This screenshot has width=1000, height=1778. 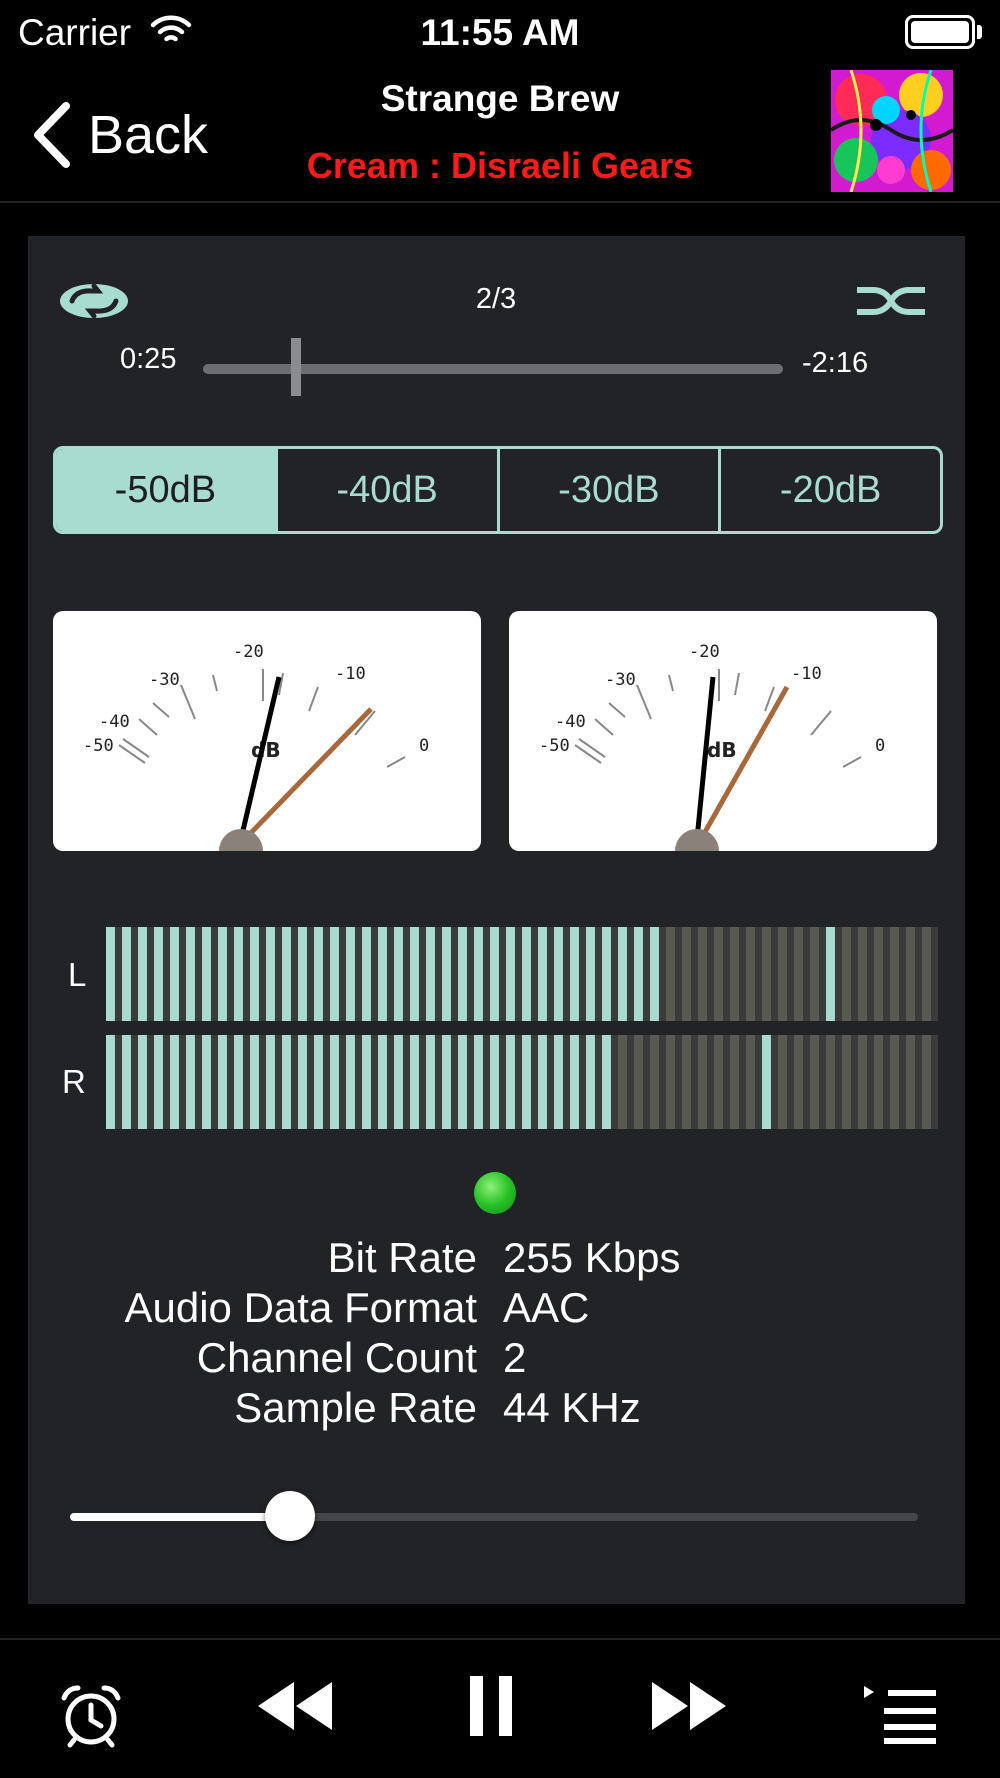 I want to click on vu-left-scale-minus-50: -50, so click(x=98, y=746).